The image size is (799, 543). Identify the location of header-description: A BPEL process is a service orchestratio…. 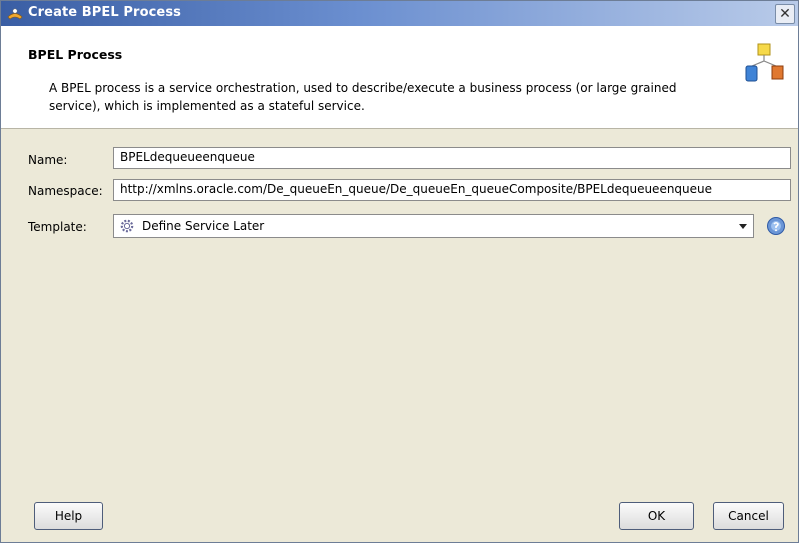
(363, 97).